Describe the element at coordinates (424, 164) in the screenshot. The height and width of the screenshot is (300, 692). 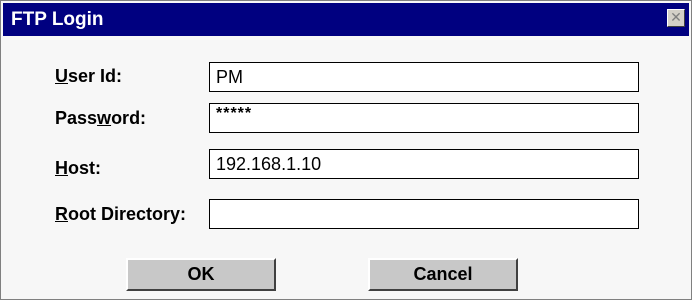
I see `host-field: 192.168.1.10` at that location.